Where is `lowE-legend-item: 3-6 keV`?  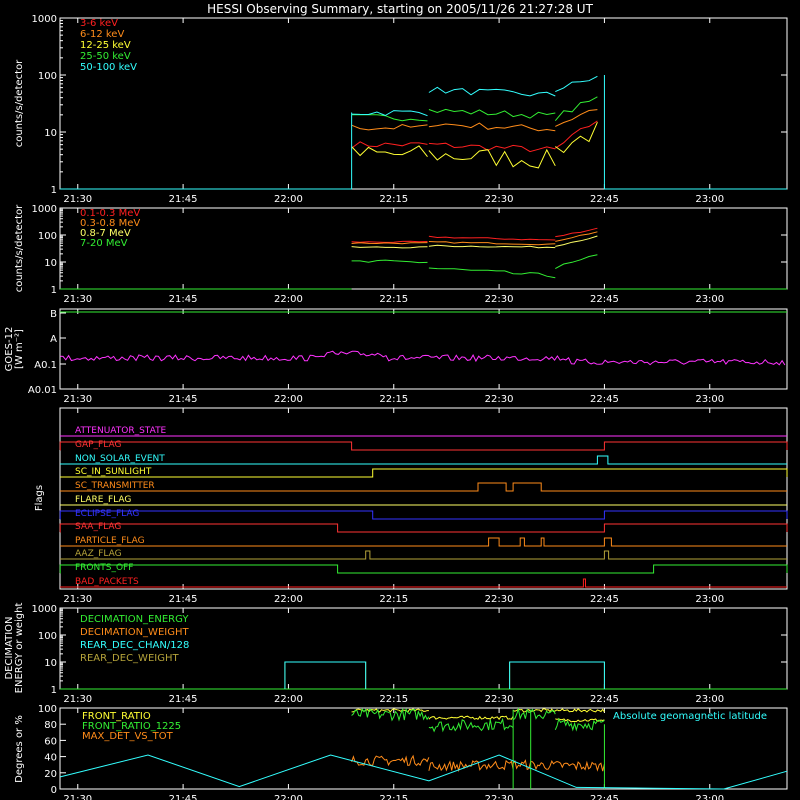 lowE-legend-item: 3-6 keV is located at coordinates (99, 23).